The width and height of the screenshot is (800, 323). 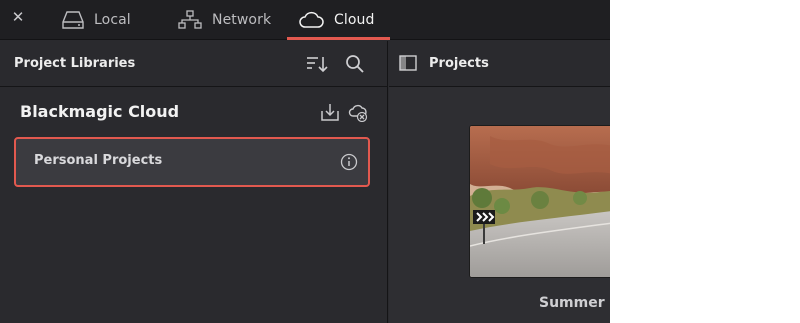 I want to click on tab-local: Local, so click(x=96, y=20).